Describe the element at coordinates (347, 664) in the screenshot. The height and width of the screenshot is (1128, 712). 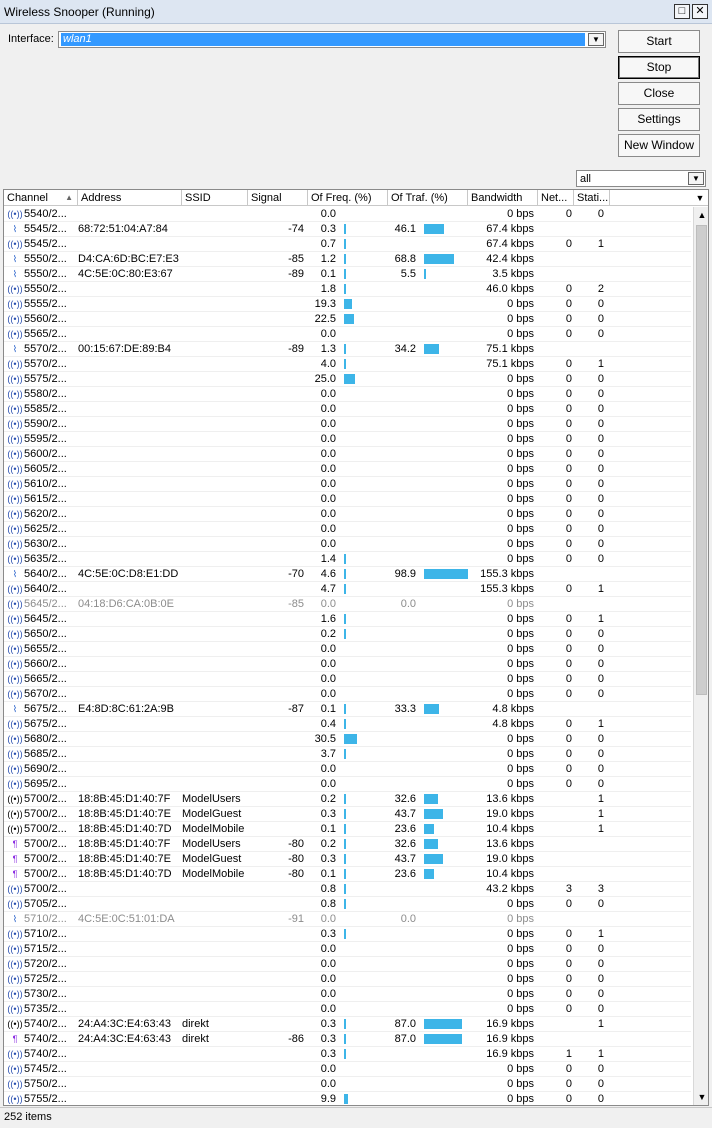
I see `table-row: ((•)) 5660/2... 0.0 0 bps 0 0` at that location.